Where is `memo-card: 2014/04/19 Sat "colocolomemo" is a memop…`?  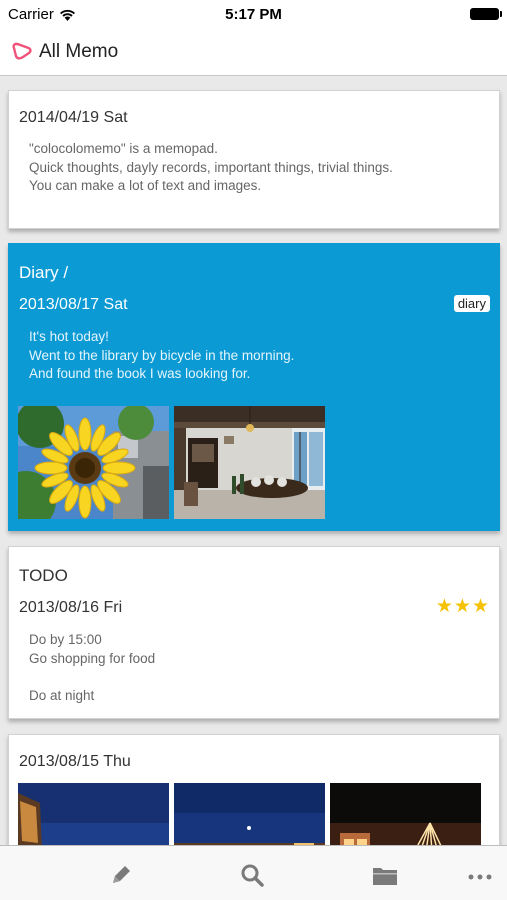 memo-card: 2014/04/19 Sat "colocolomemo" is a memop… is located at coordinates (254, 159).